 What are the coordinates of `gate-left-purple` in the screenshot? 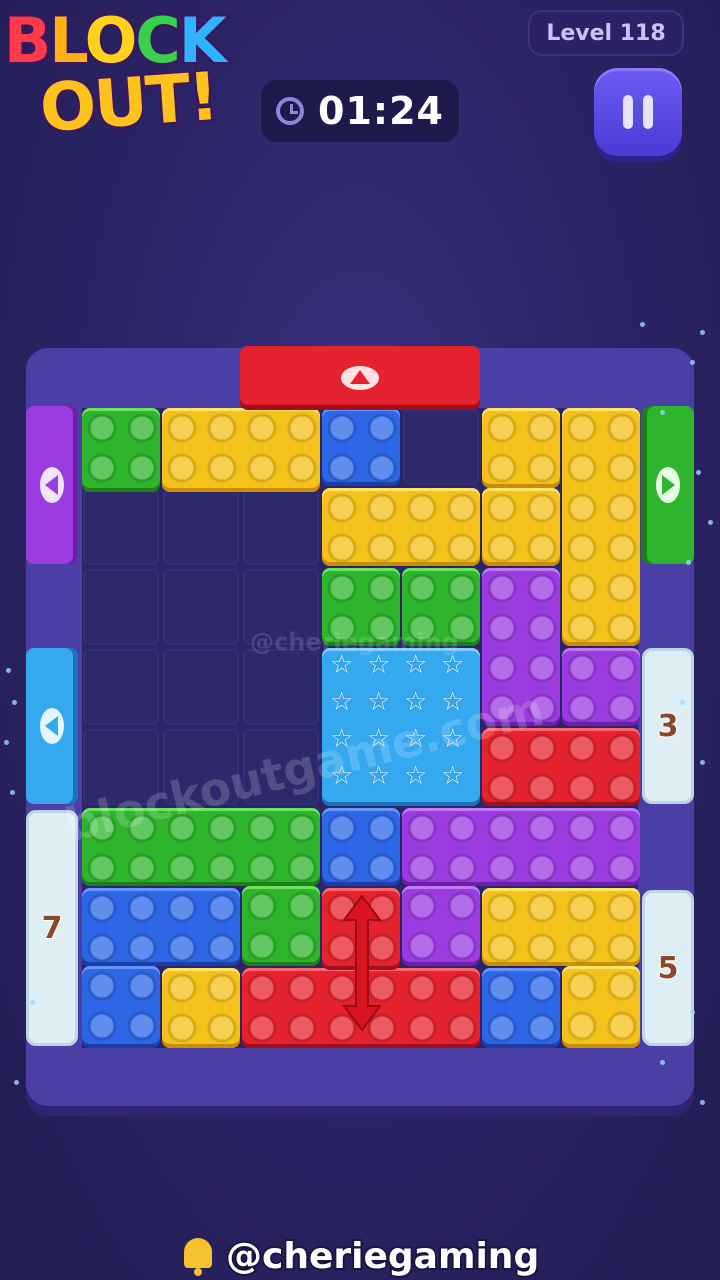 It's located at (52, 485).